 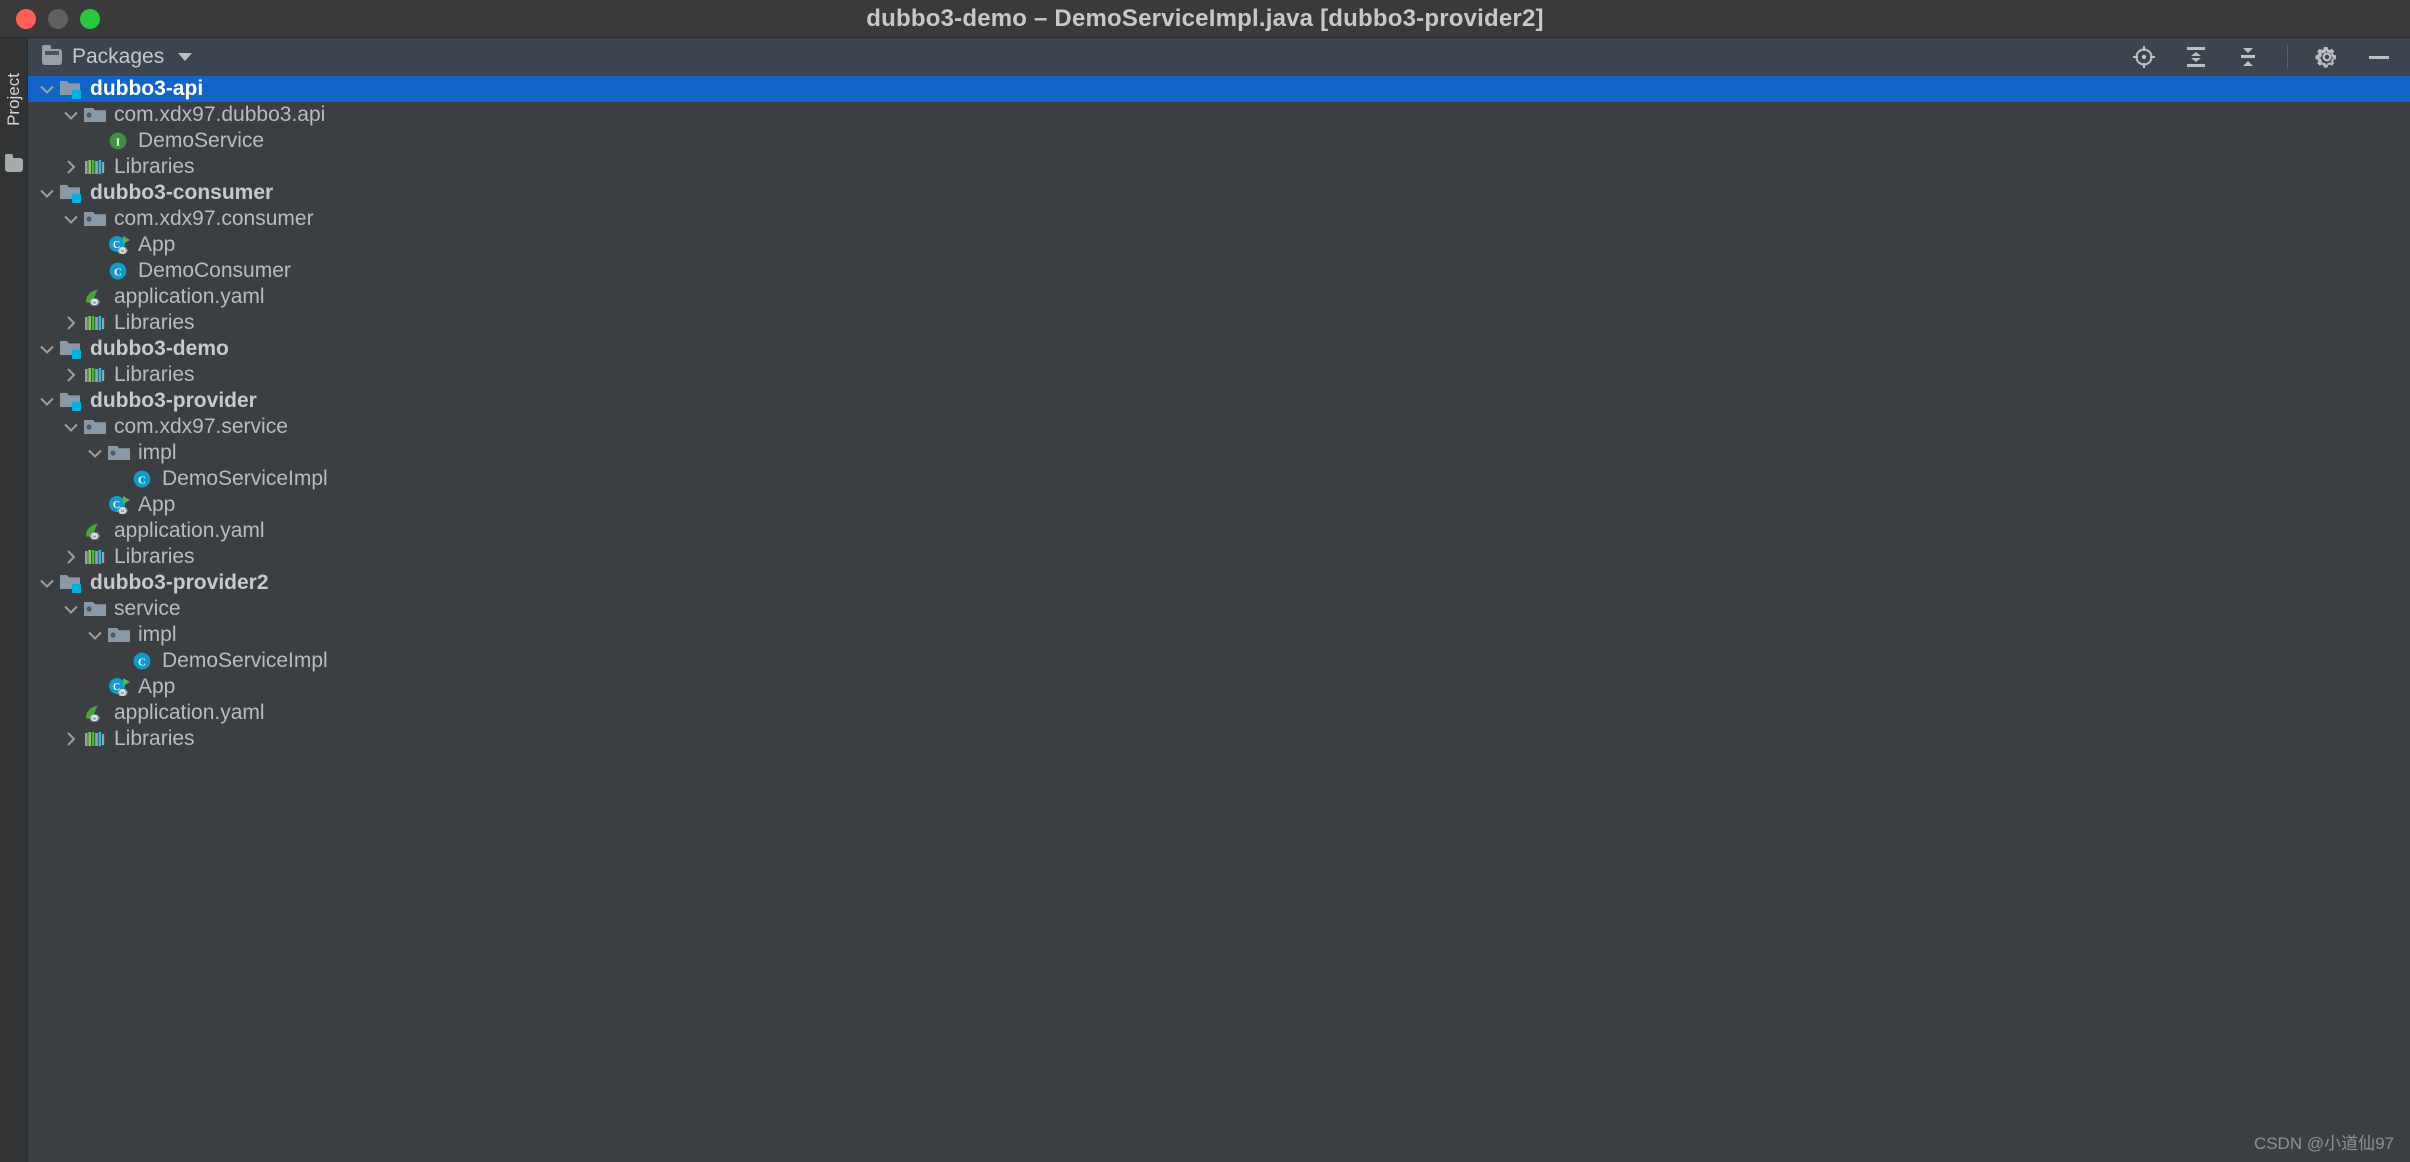 I want to click on collapse-all-icon, so click(x=2248, y=57).